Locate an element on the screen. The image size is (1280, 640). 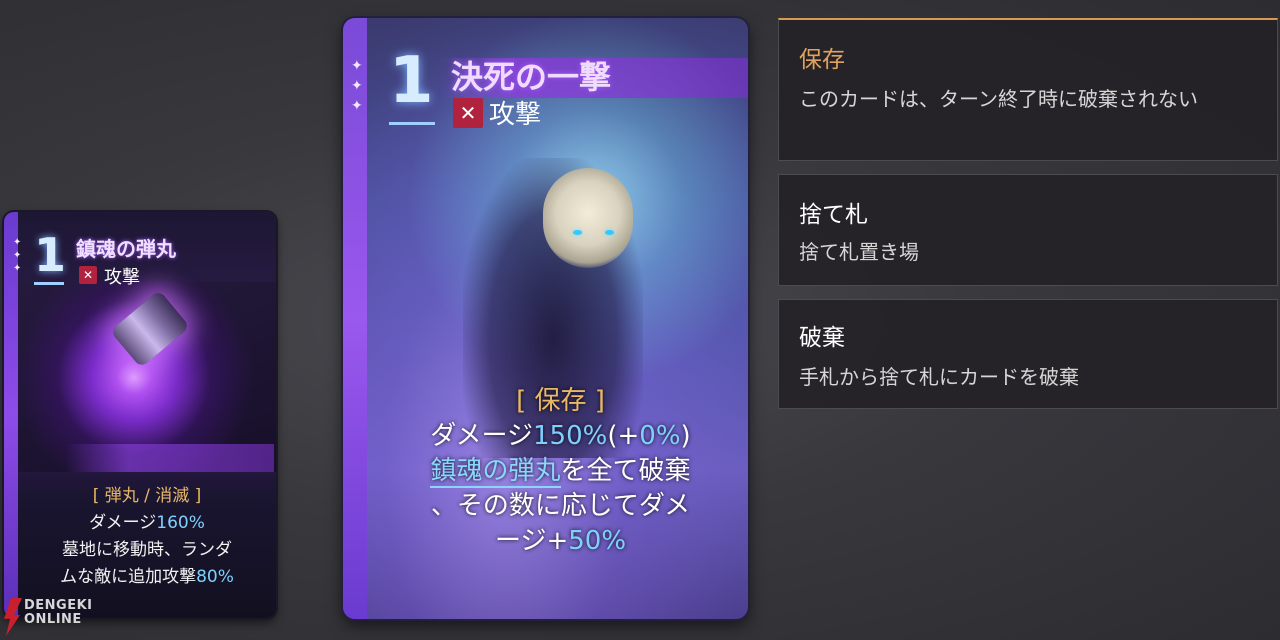
keyword-description: 手札から捨て札にカードを破棄 is located at coordinates (939, 377).